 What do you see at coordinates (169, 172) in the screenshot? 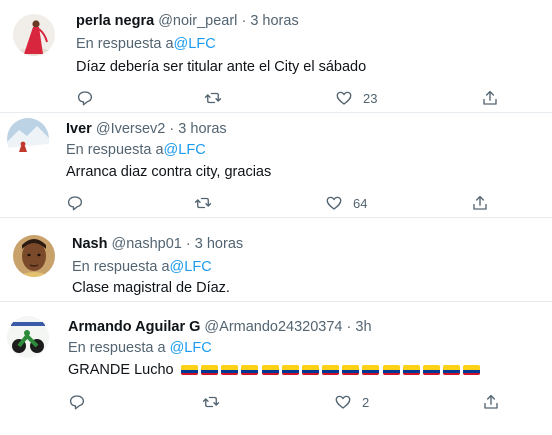
I see `tweet-text: Arranca diaz contra city, gracias` at bounding box center [169, 172].